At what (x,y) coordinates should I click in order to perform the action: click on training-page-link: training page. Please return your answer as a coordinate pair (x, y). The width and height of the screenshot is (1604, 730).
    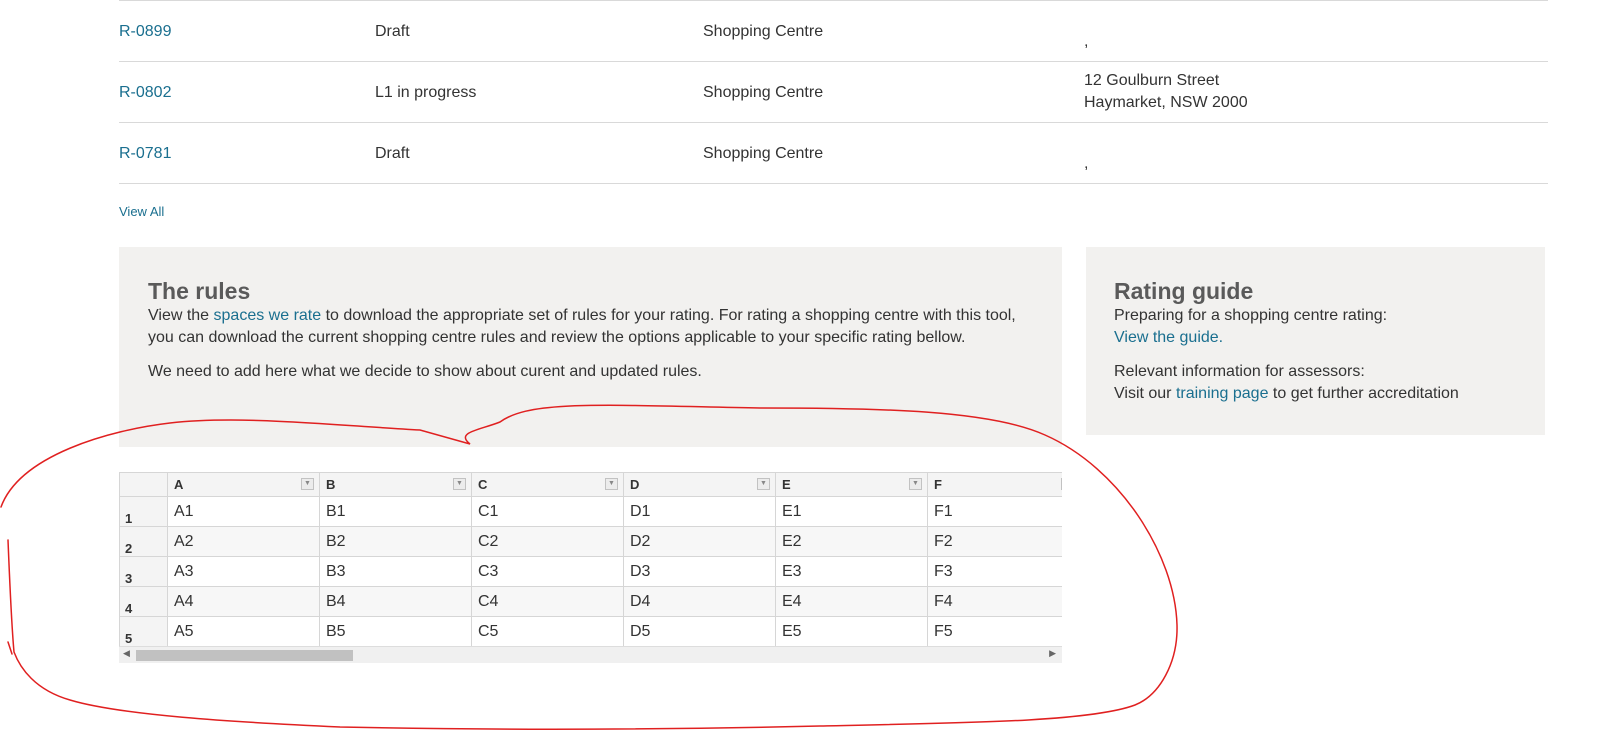
    Looking at the image, I should click on (1222, 393).